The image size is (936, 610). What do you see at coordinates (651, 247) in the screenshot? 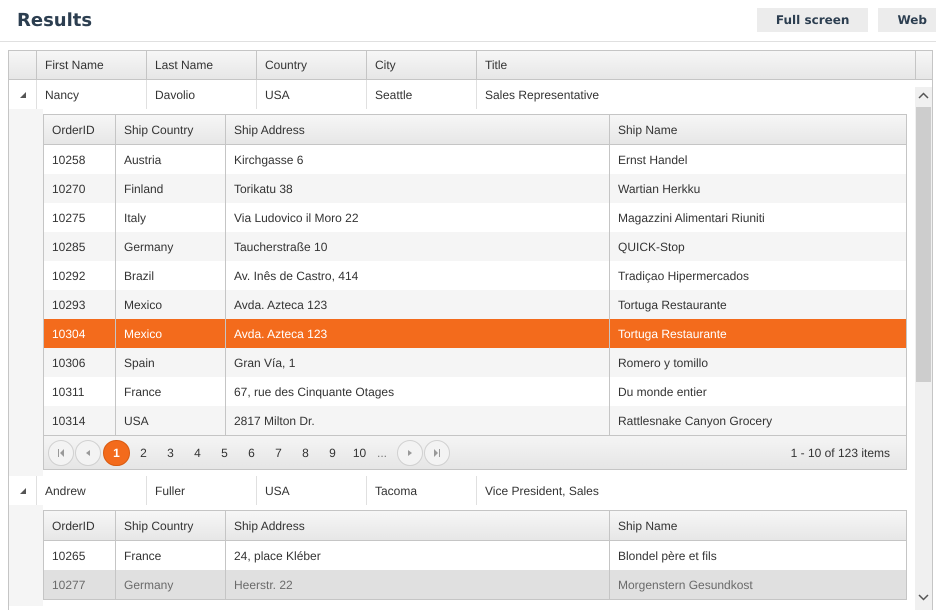
I see `table-cell-text: QUICK-Stop` at bounding box center [651, 247].